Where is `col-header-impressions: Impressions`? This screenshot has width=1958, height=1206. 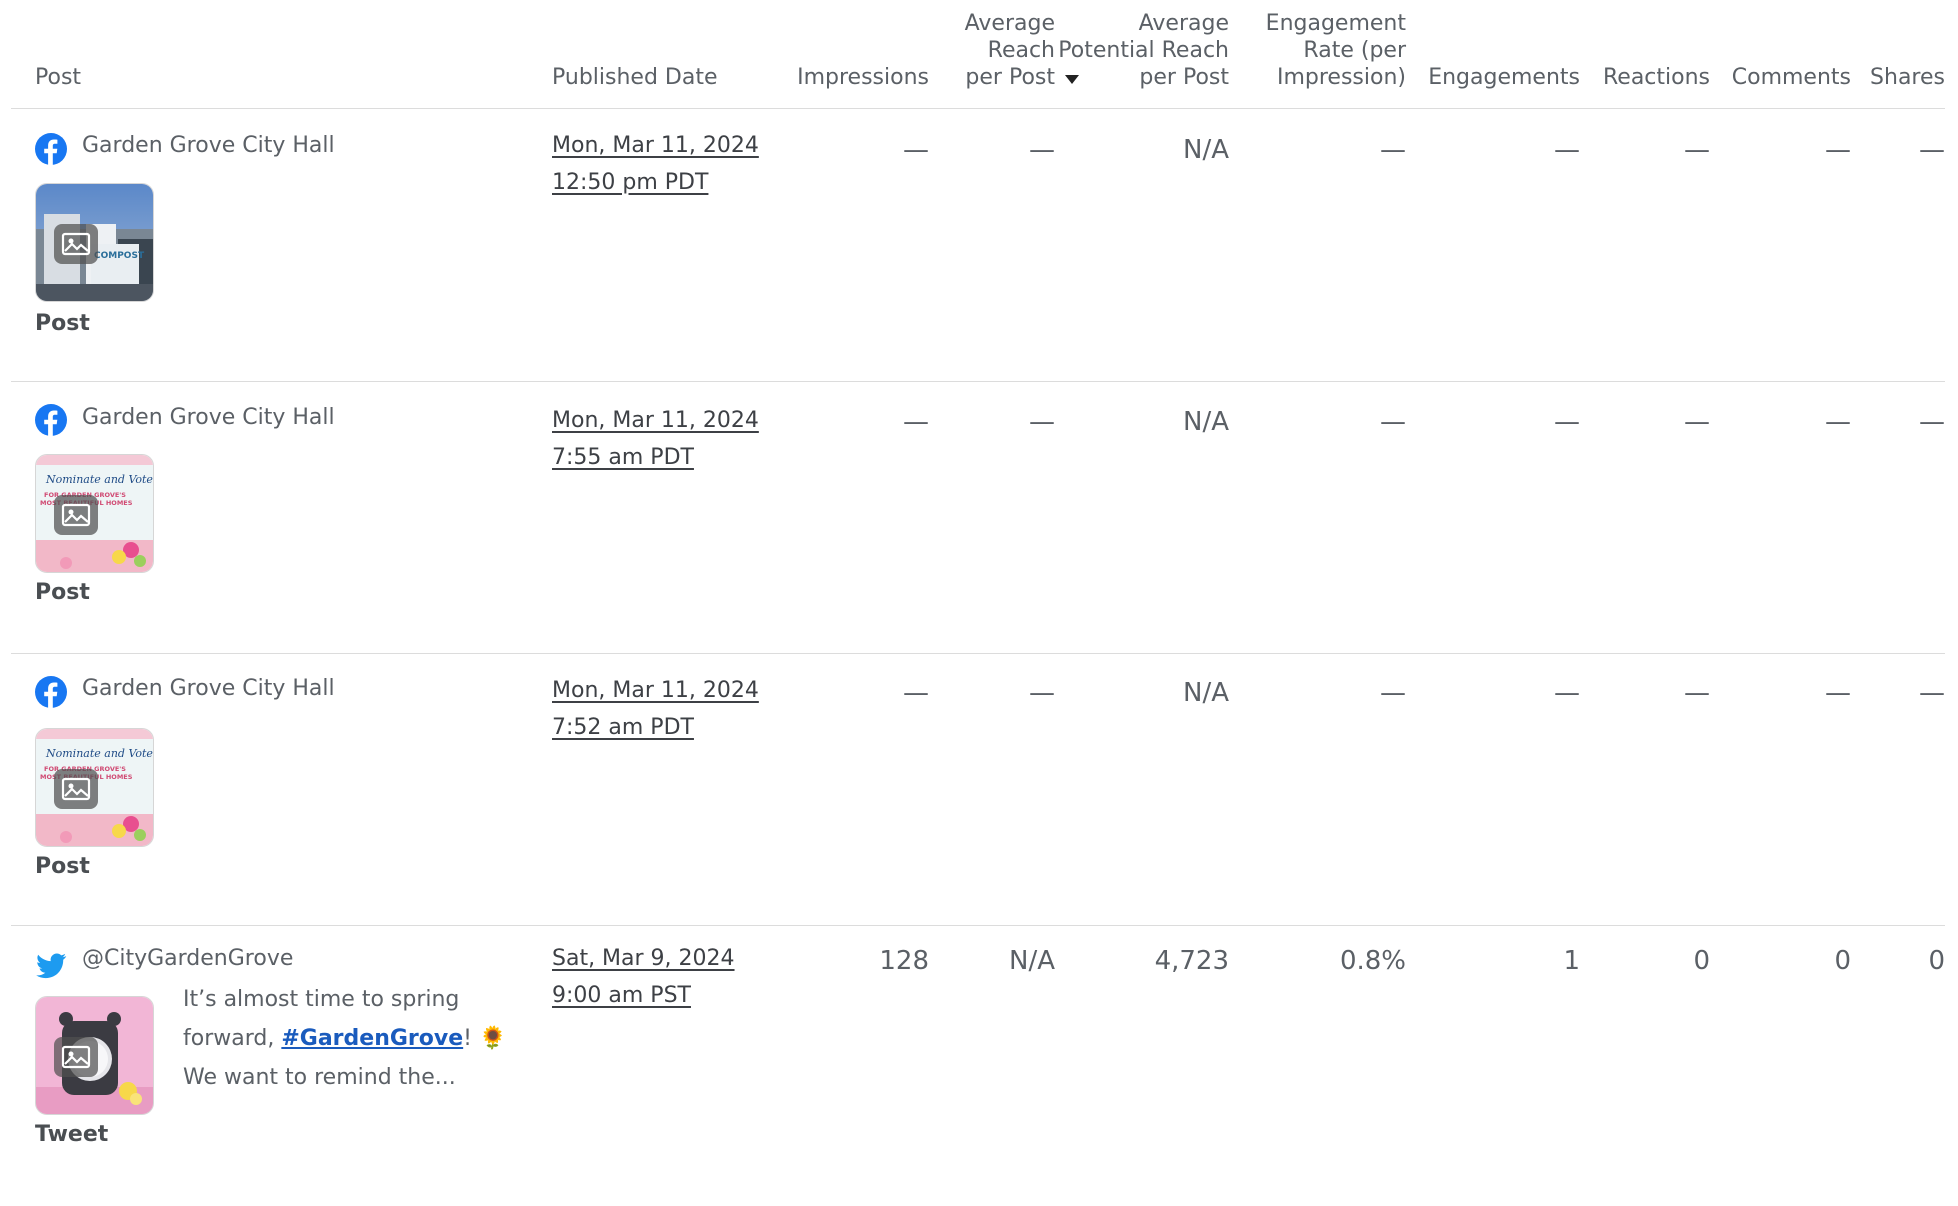 col-header-impressions: Impressions is located at coordinates (863, 77).